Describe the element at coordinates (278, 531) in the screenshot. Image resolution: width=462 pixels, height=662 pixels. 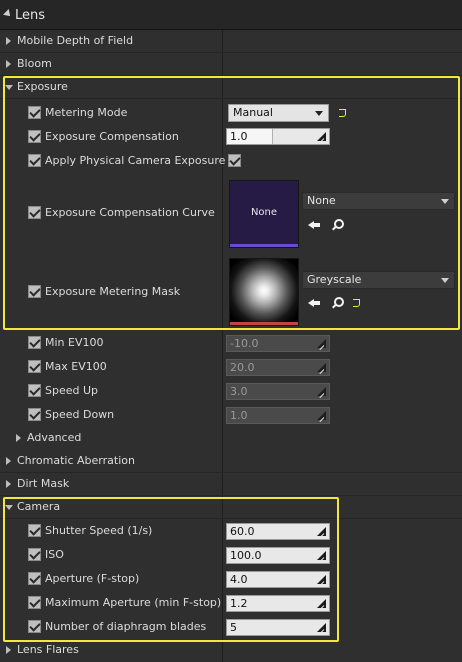
I see `shutter-speed-field: 60.0` at that location.